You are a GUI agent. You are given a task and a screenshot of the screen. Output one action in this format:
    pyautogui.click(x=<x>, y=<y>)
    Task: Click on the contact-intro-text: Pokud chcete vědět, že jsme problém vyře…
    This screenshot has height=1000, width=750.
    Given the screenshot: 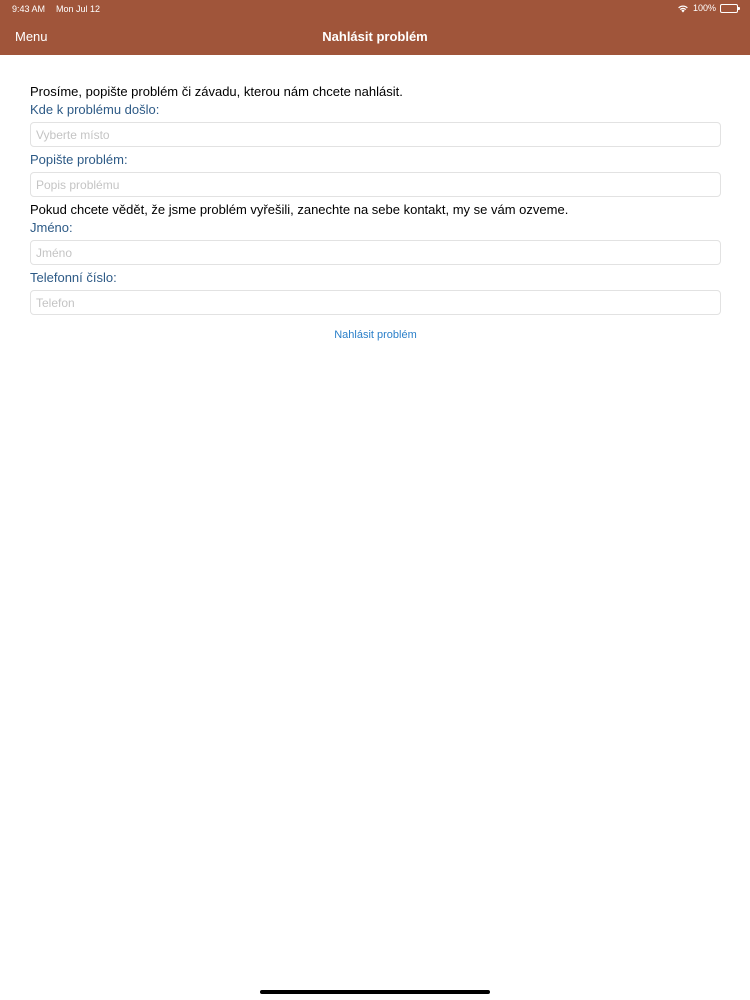 What is the action you would take?
    pyautogui.click(x=299, y=209)
    